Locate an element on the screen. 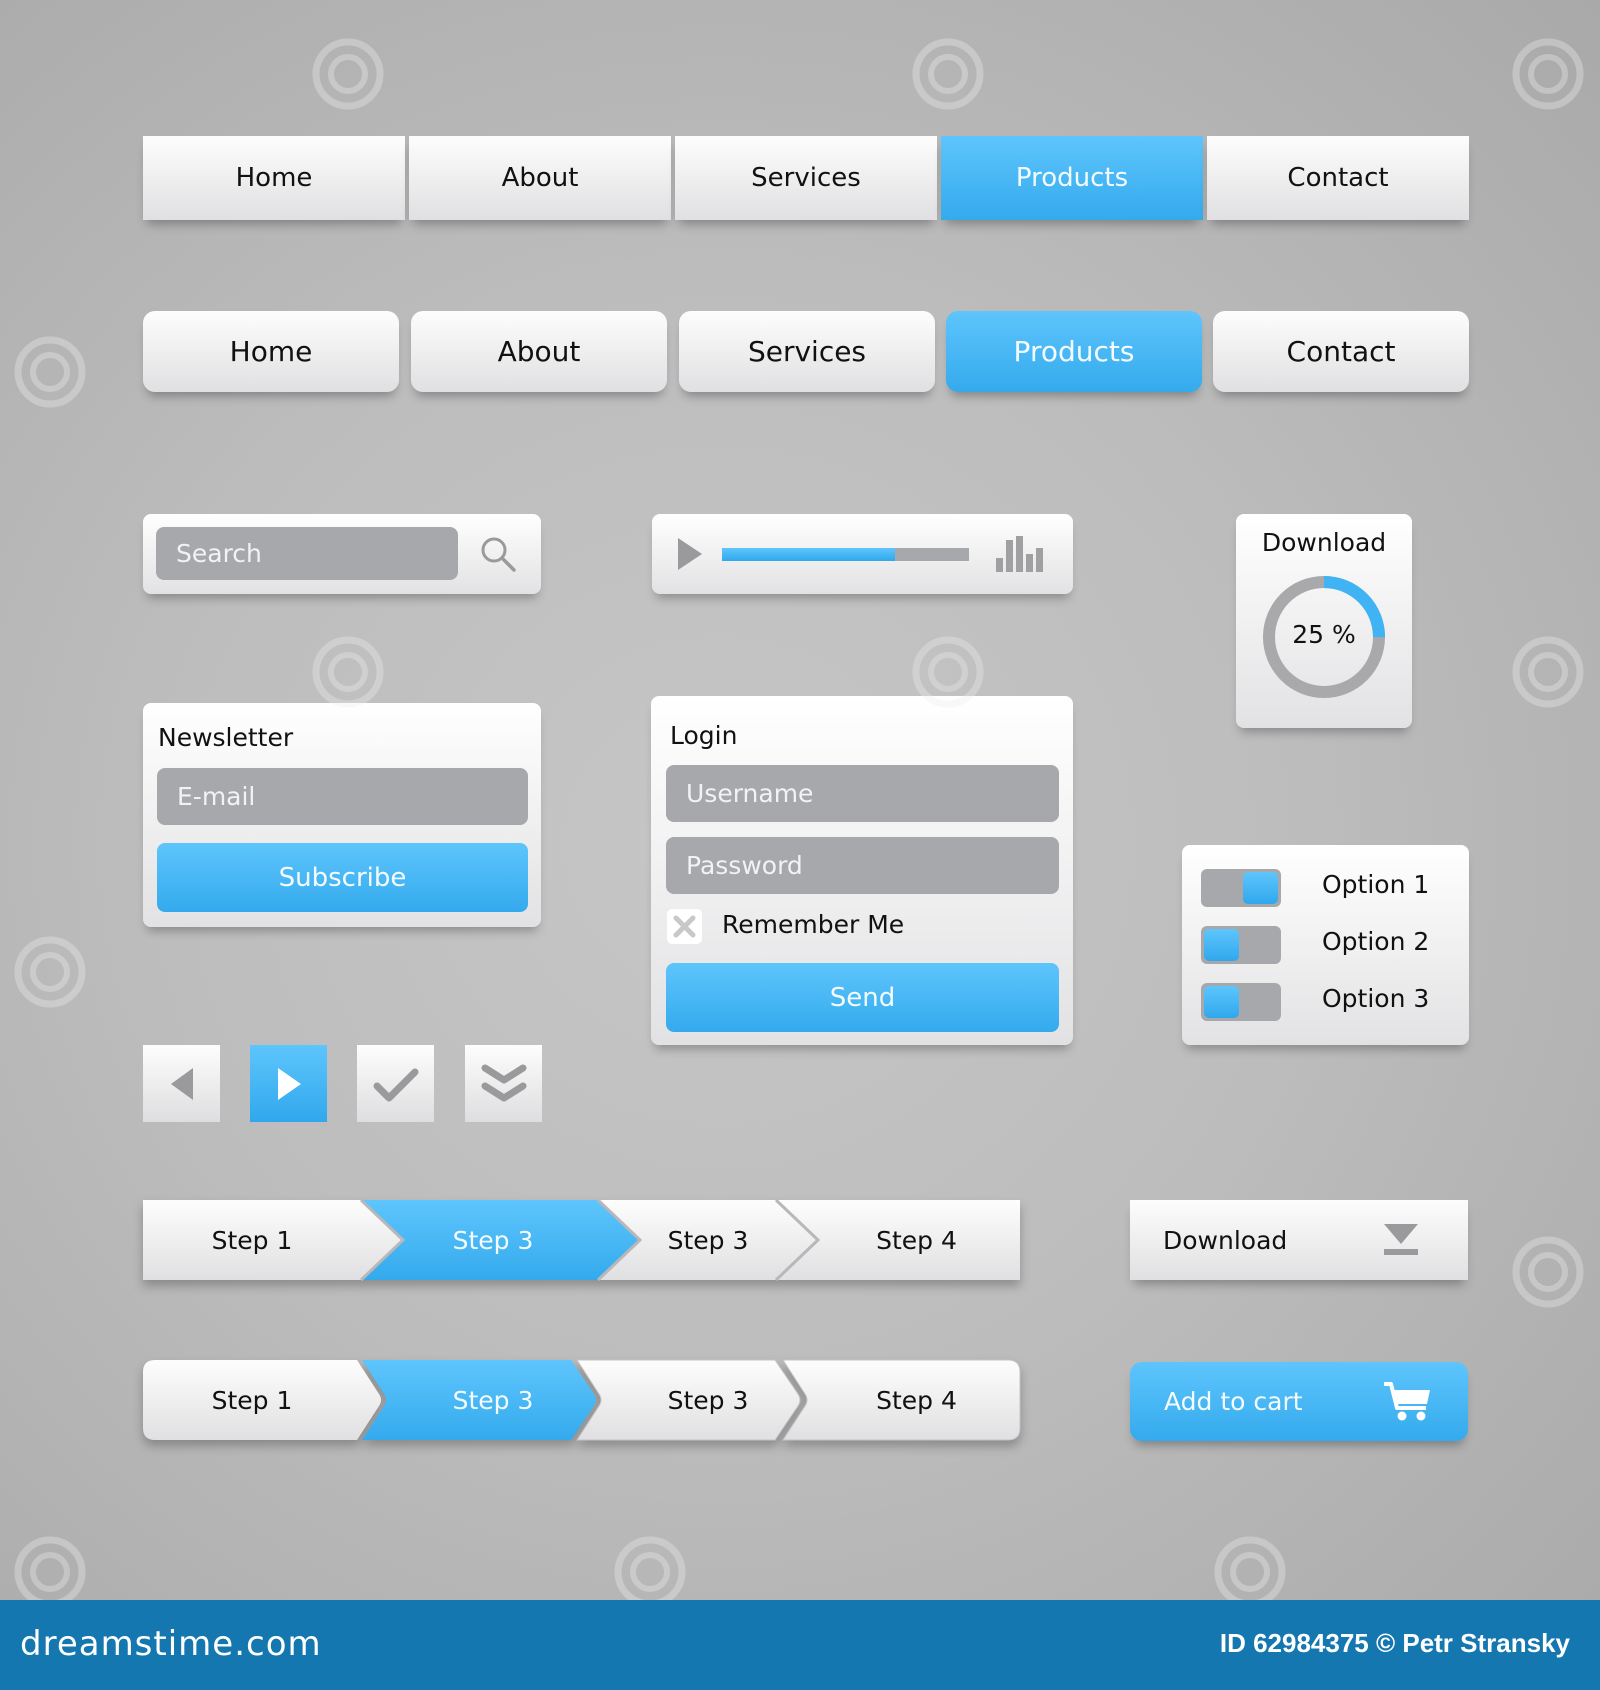 The height and width of the screenshot is (1690, 1600). login-card: Login Remember Me Send is located at coordinates (862, 870).